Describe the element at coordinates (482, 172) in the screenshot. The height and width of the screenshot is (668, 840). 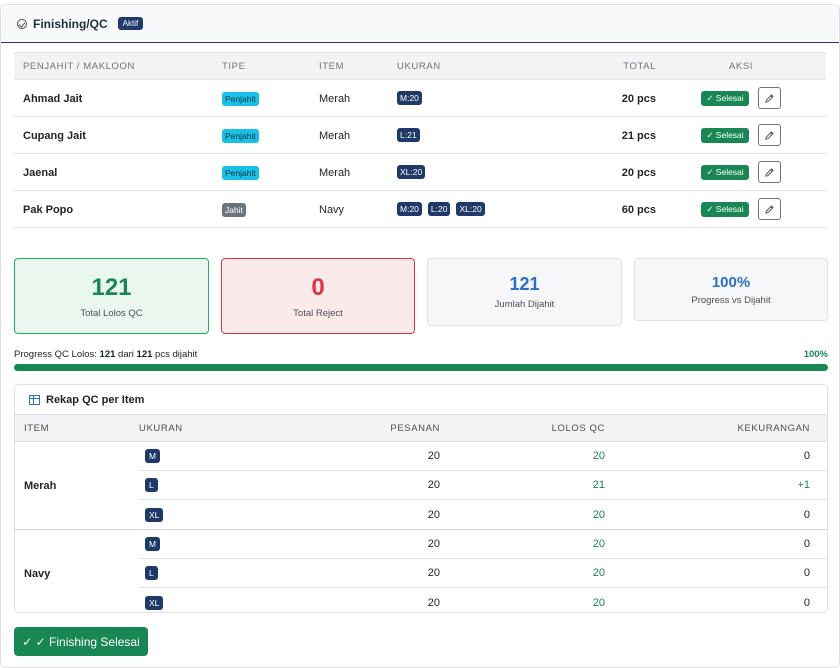
I see `size-list: XL:20` at that location.